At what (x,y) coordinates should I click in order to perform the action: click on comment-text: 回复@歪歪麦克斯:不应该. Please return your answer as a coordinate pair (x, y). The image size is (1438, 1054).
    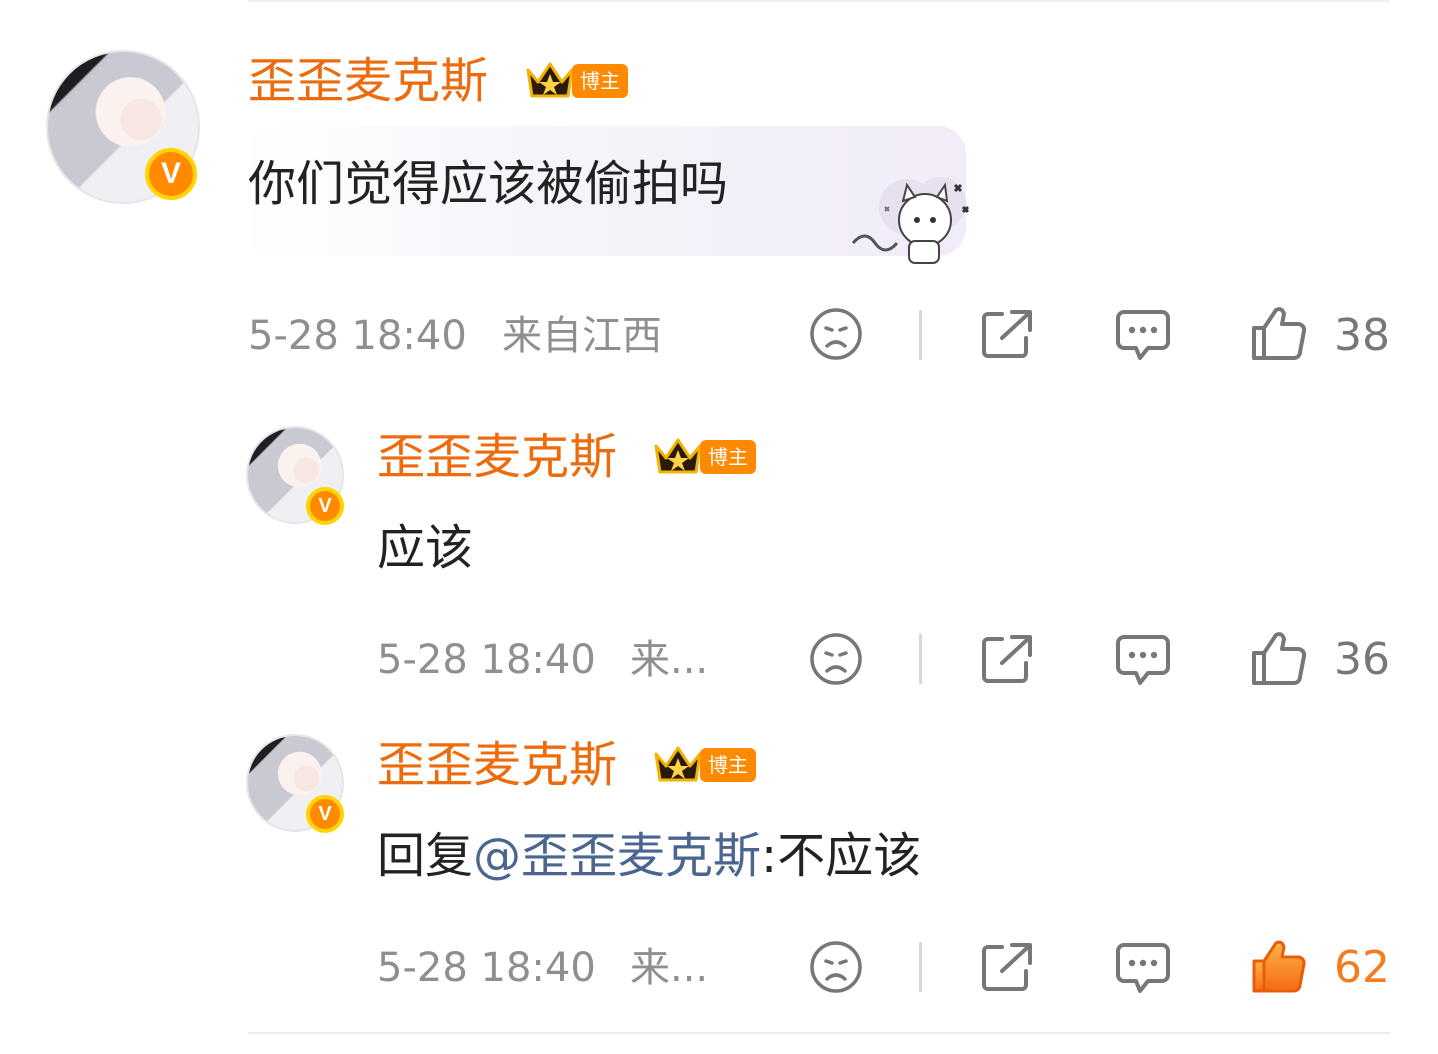
    Looking at the image, I should click on (649, 856).